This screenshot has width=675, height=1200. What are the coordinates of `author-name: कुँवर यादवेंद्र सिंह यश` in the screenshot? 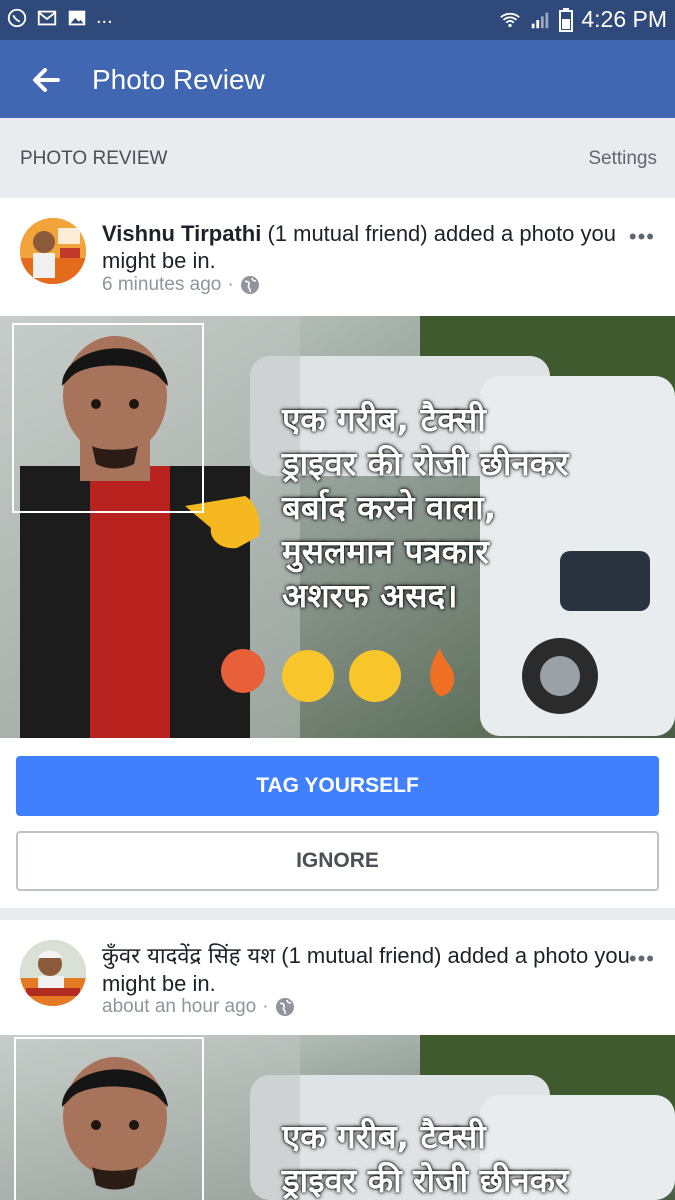 It's located at (188, 956).